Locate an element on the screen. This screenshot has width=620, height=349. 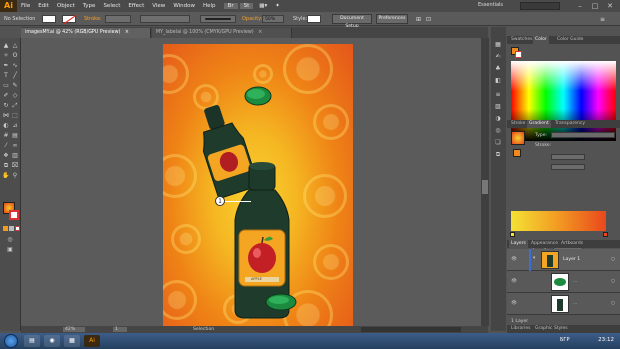
eyedropper-tool-icon: ⁄ is located at coordinates (6, 146).